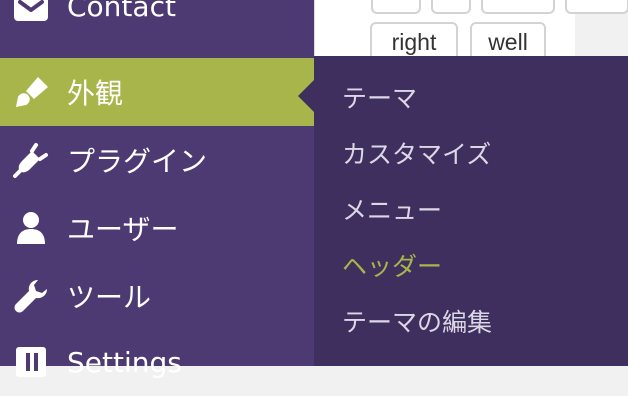  I want to click on menu-item-label: 外観, so click(95, 93).